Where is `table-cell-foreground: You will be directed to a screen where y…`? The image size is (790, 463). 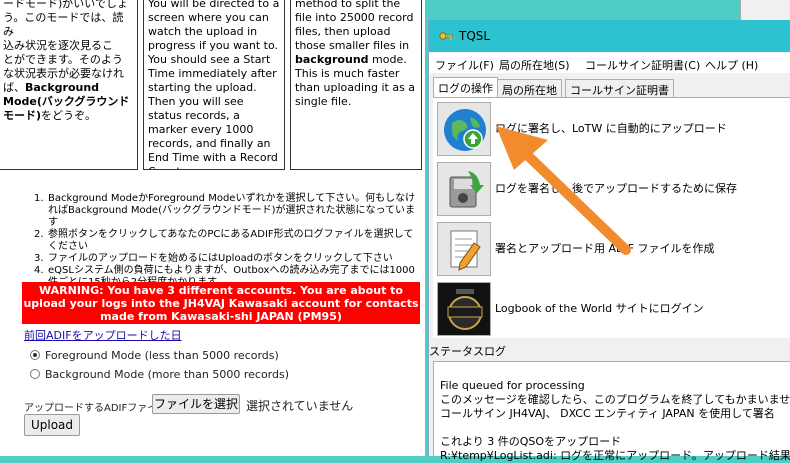 table-cell-foreground: You will be directed to a screen where y… is located at coordinates (214, 85).